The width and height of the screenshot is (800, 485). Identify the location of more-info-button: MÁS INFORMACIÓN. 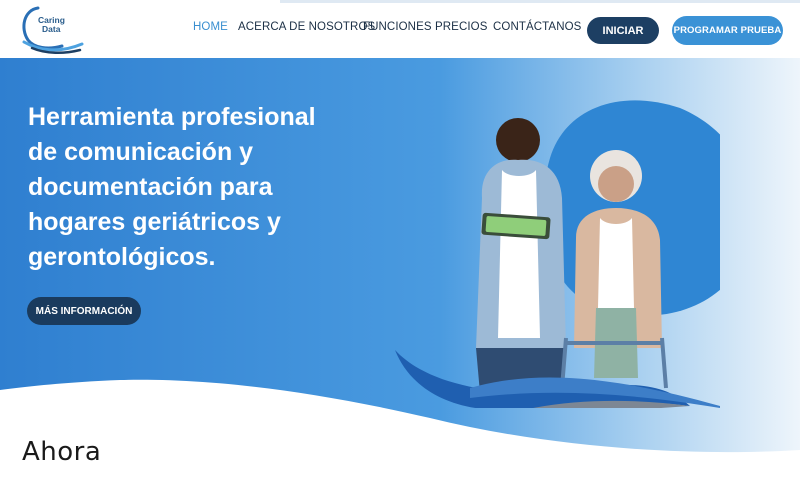
(84, 311).